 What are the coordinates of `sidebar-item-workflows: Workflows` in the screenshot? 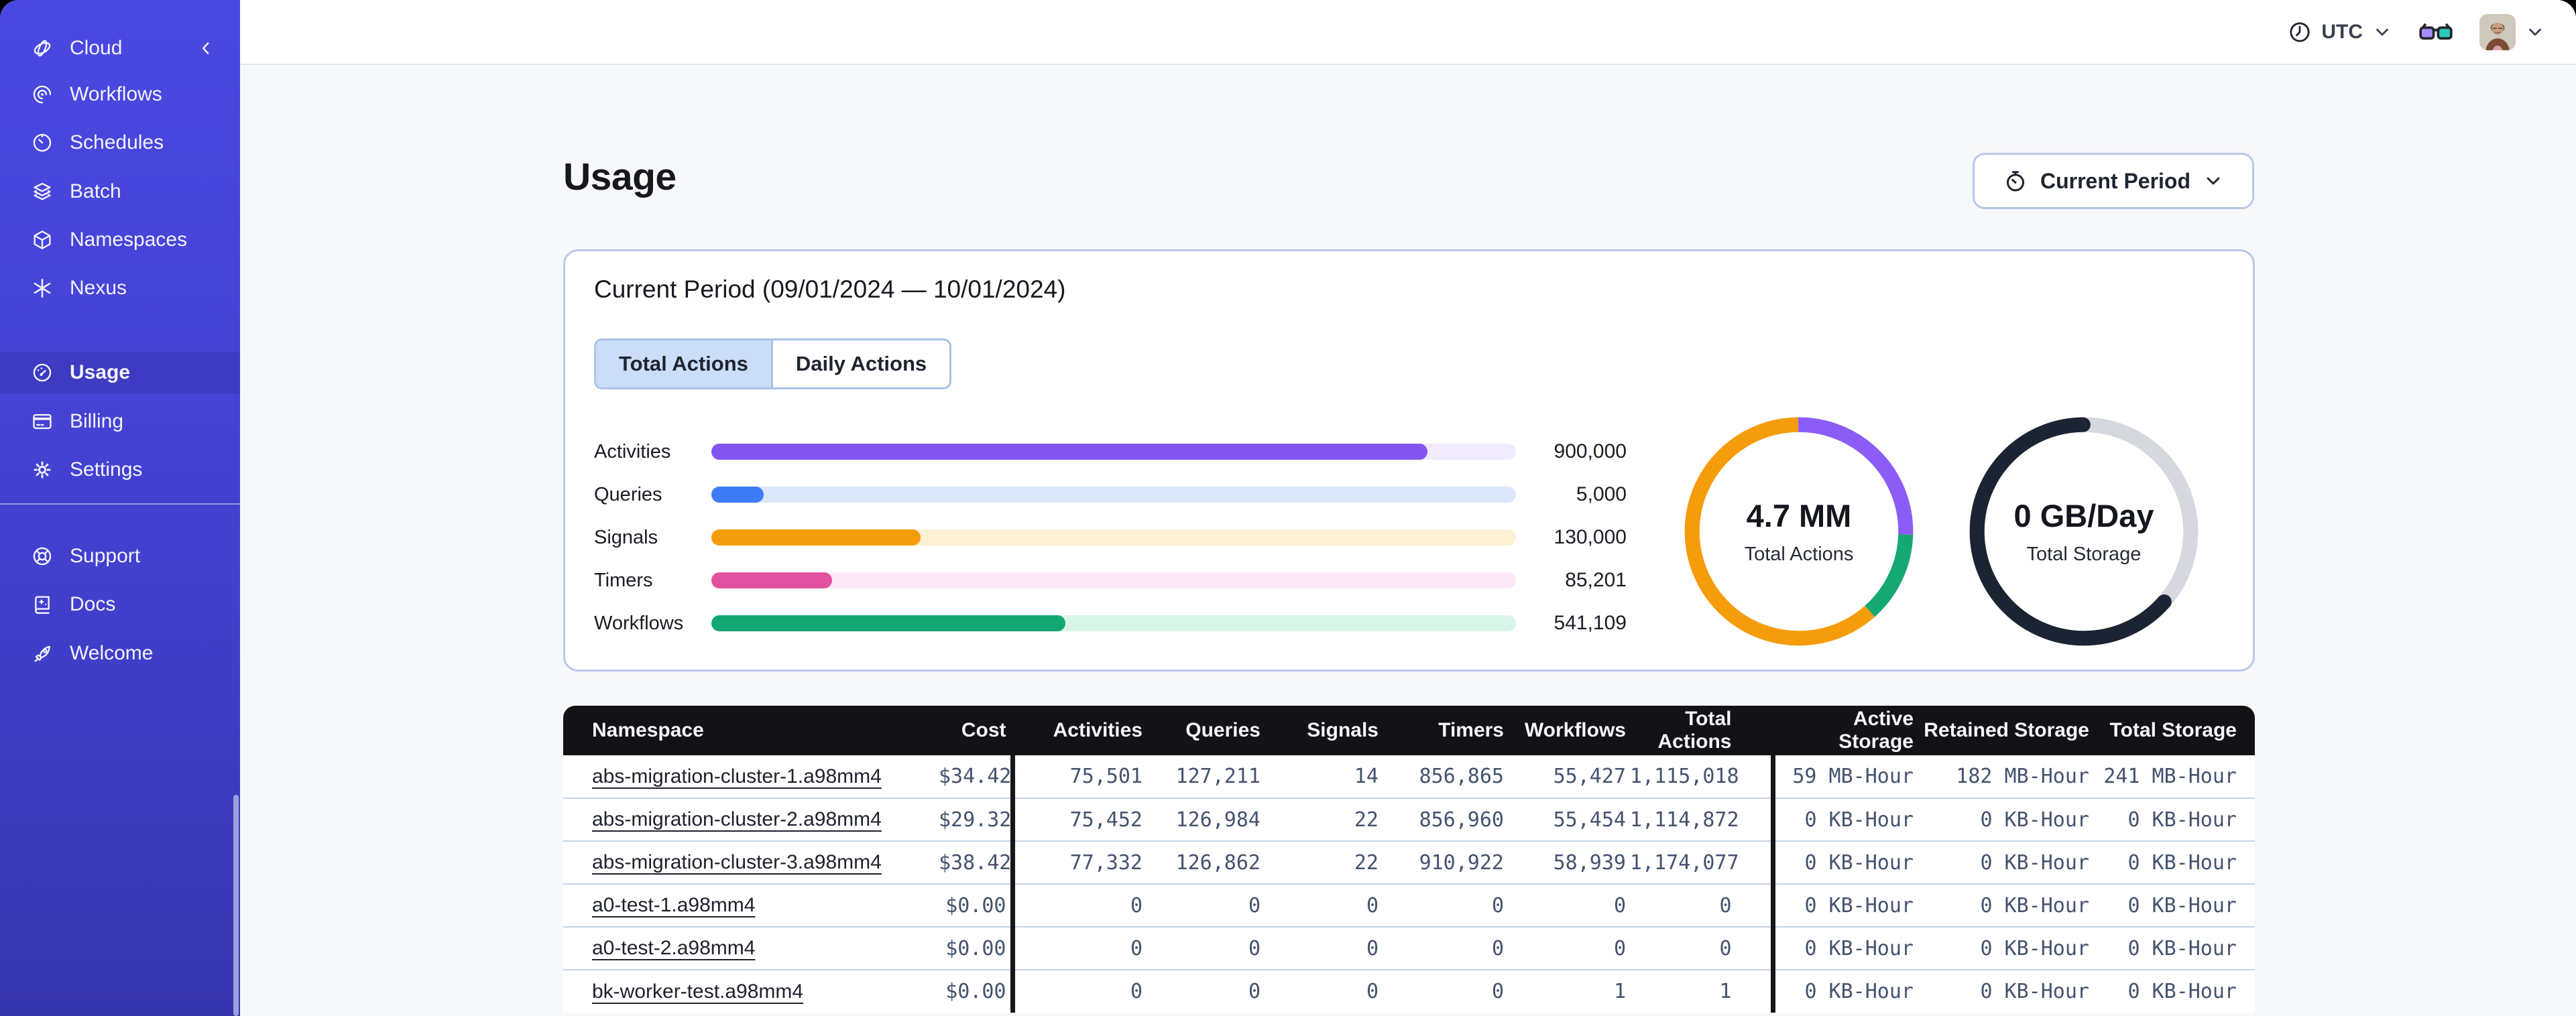 It's located at (120, 94).